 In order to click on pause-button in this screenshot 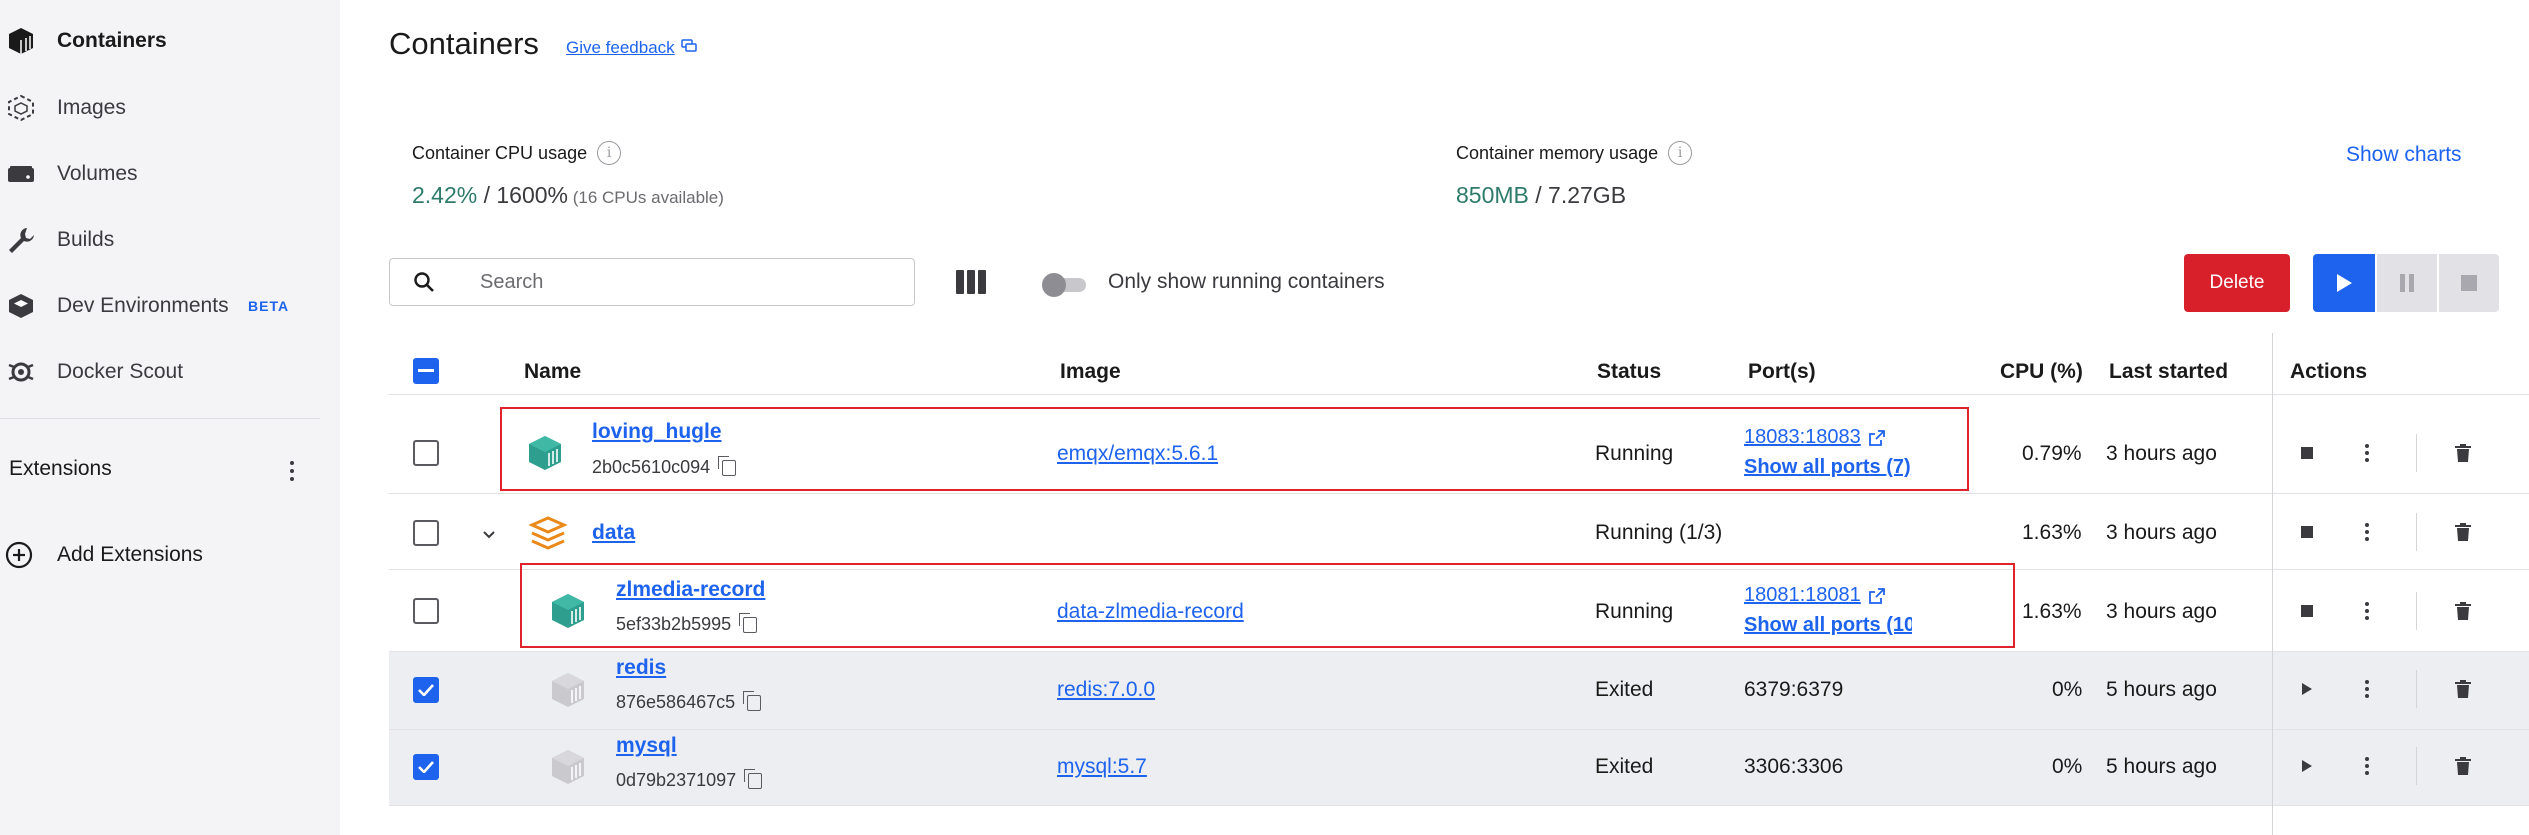, I will do `click(2406, 283)`.